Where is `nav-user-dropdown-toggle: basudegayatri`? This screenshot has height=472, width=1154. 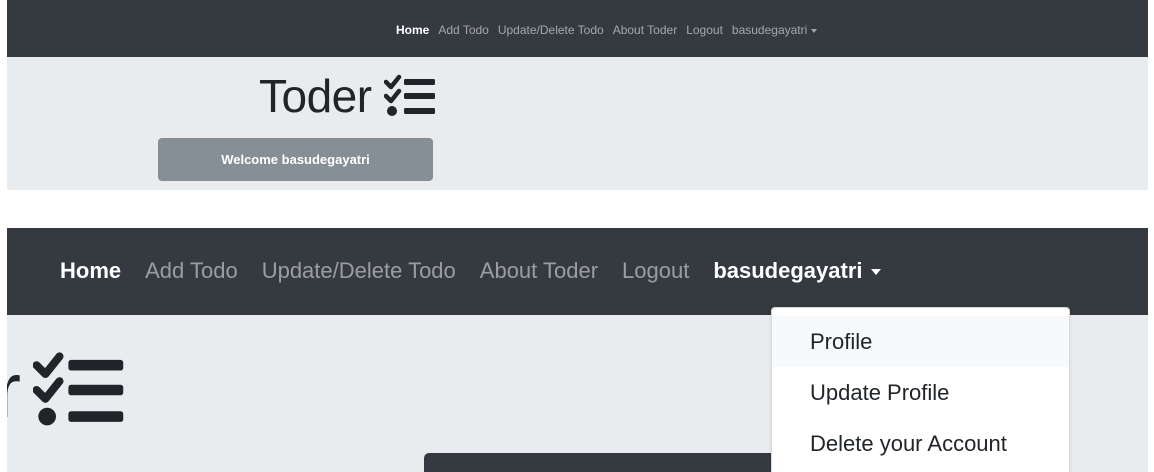 nav-user-dropdown-toggle: basudegayatri is located at coordinates (774, 30).